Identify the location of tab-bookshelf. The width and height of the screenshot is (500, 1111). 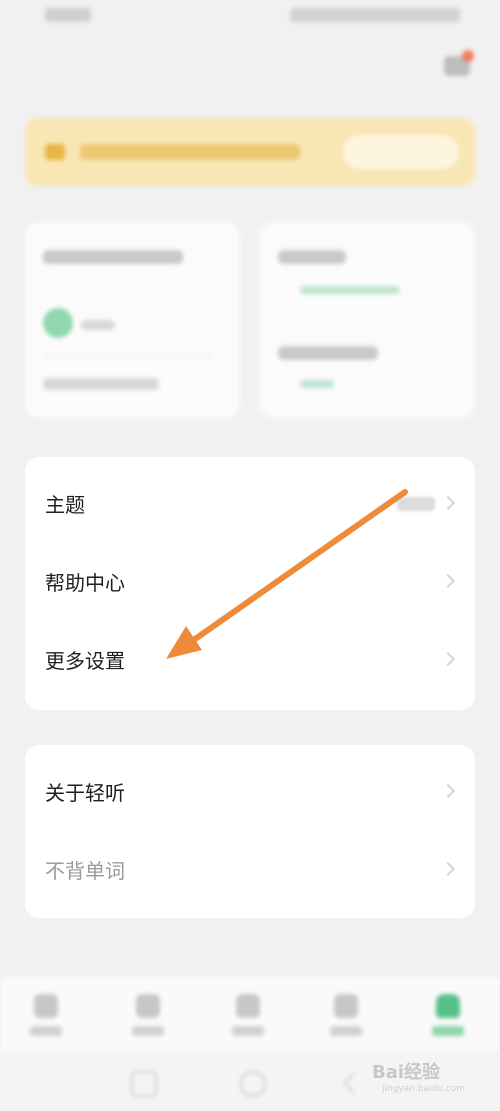
(248, 1017).